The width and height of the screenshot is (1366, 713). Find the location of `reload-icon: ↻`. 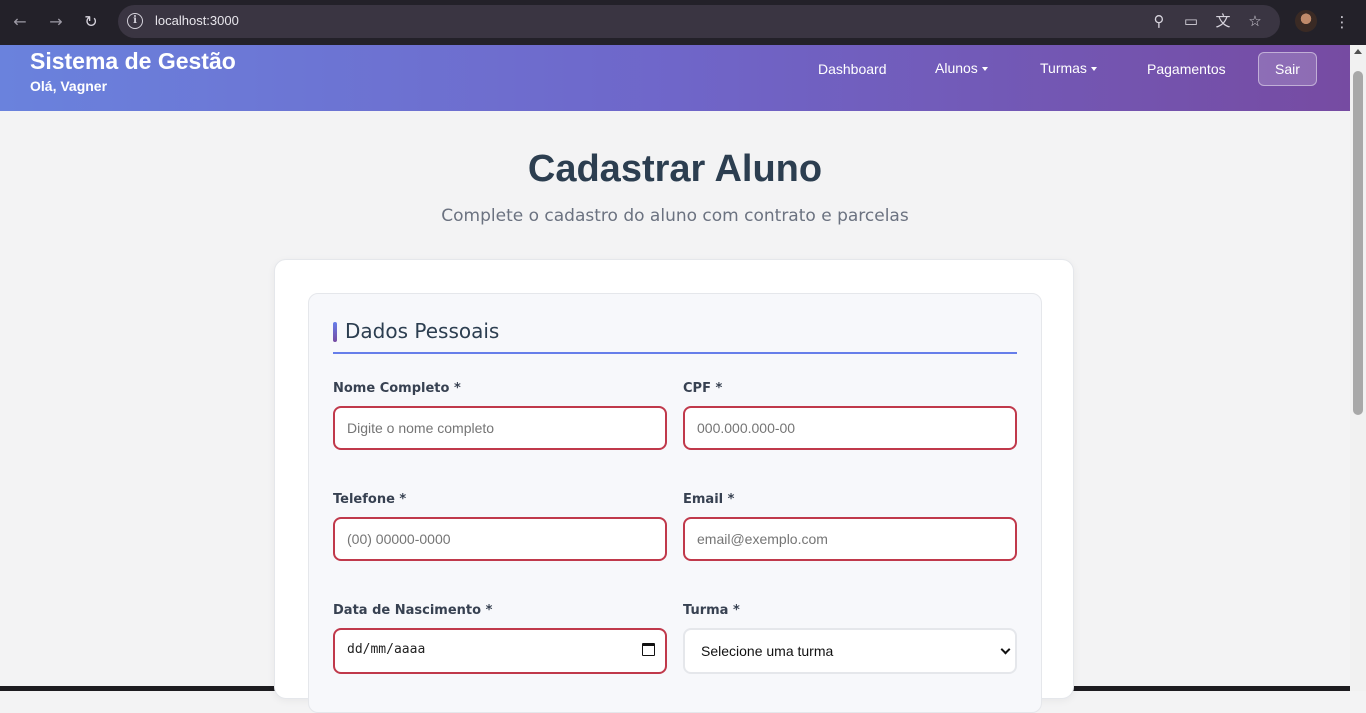

reload-icon: ↻ is located at coordinates (91, 22).